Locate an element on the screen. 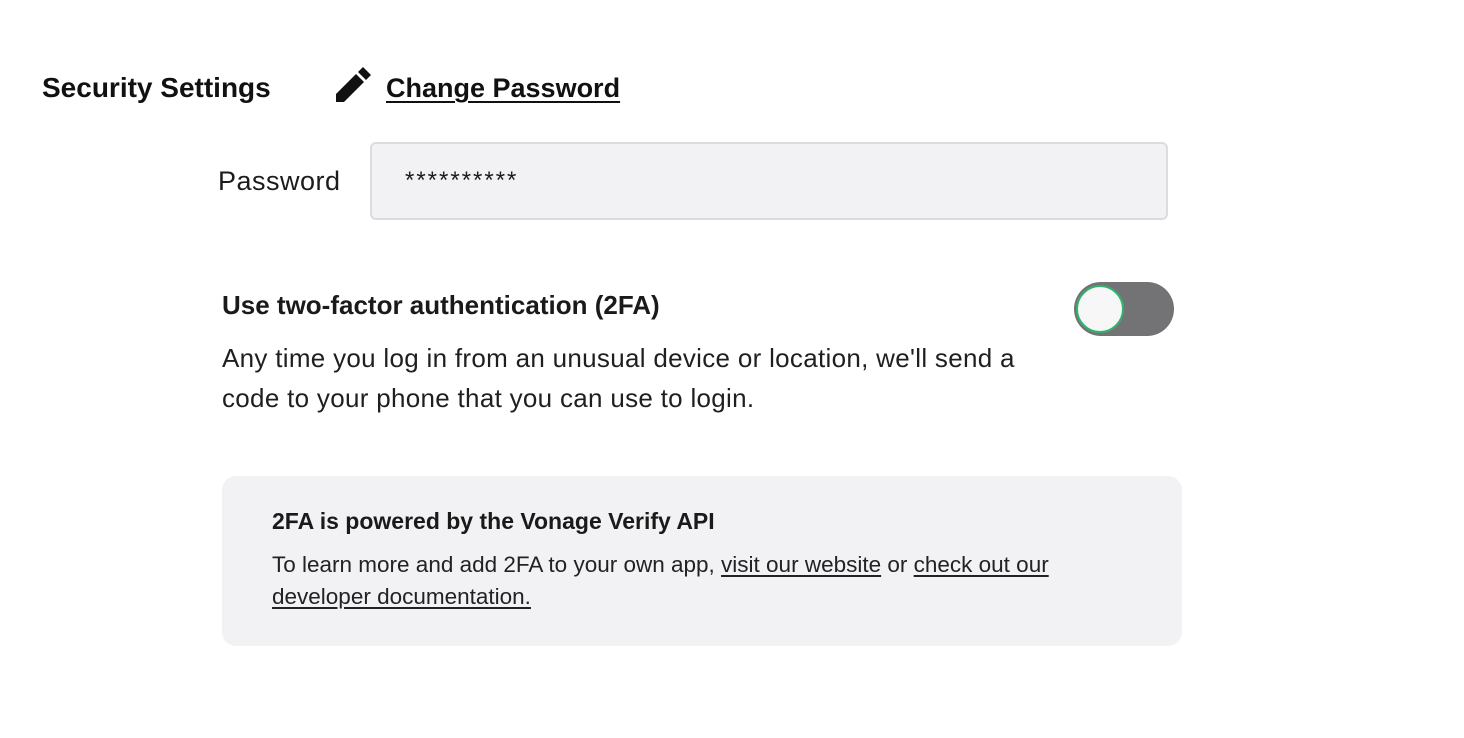 This screenshot has width=1464, height=738. two-factor-toggle is located at coordinates (1124, 309).